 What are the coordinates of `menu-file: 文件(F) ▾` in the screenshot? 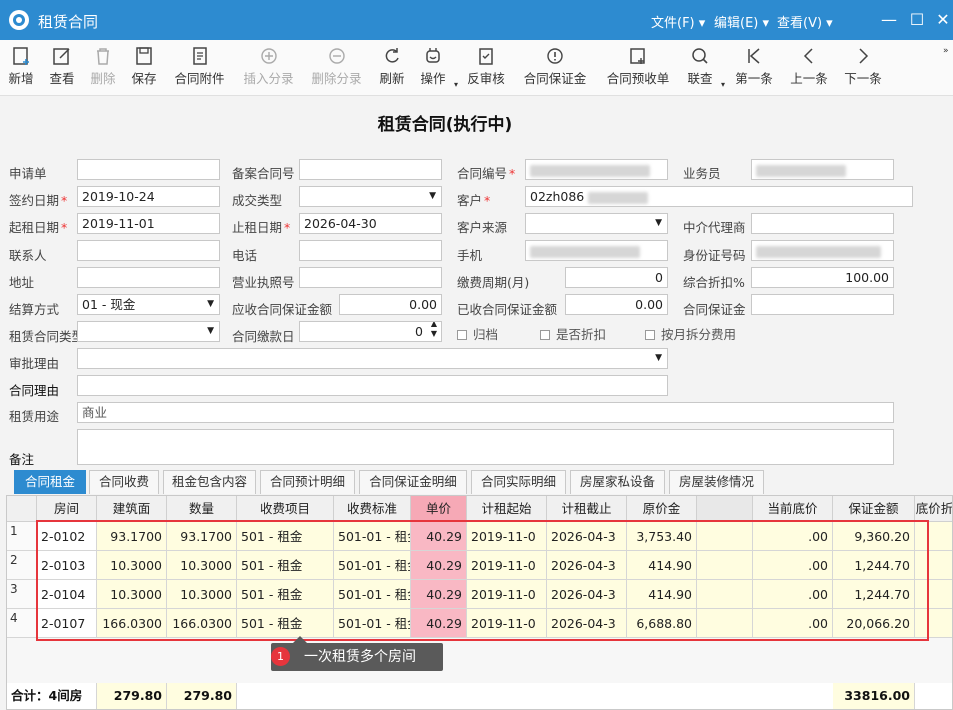 It's located at (678, 21).